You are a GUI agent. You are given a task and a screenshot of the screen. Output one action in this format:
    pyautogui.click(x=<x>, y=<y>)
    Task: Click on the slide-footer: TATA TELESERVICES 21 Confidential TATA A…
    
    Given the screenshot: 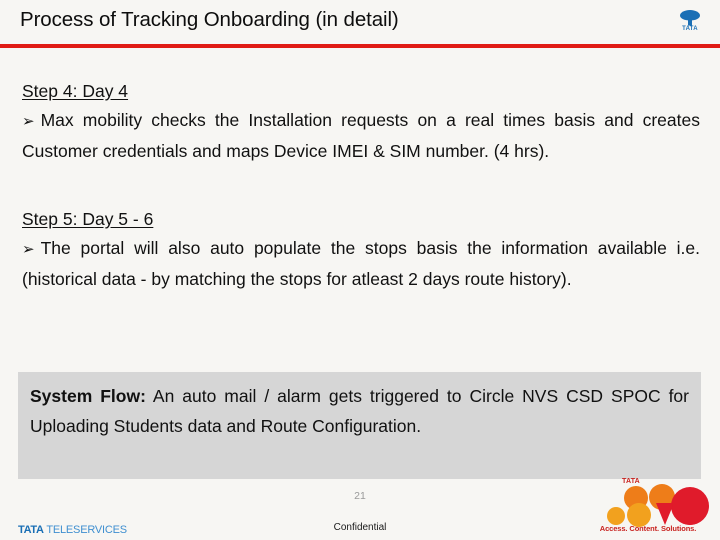 What is the action you would take?
    pyautogui.click(x=360, y=509)
    